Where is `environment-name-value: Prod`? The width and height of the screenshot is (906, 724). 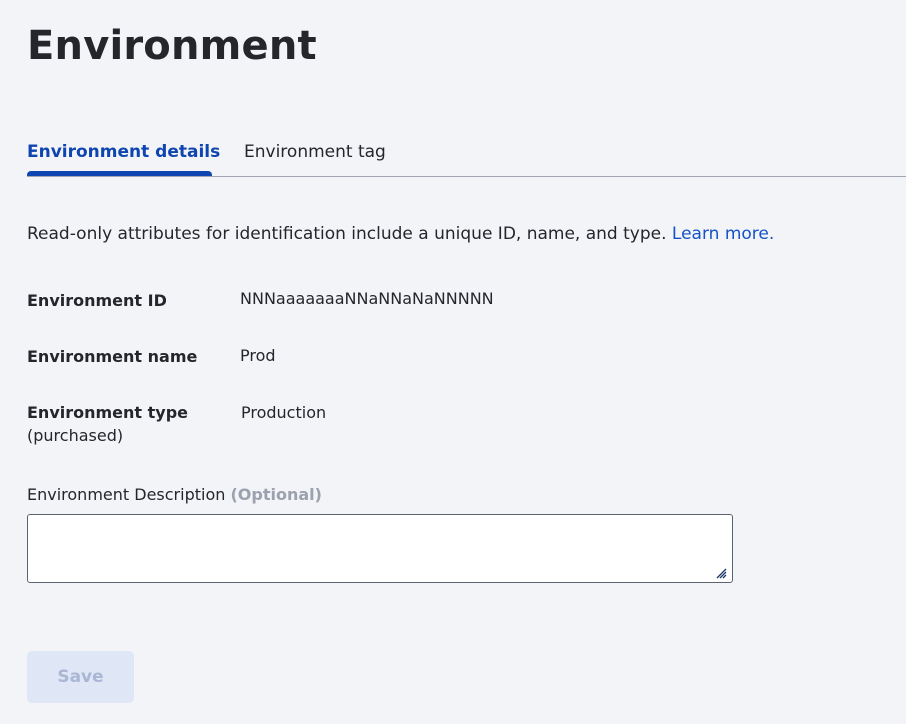
environment-name-value: Prod is located at coordinates (258, 355).